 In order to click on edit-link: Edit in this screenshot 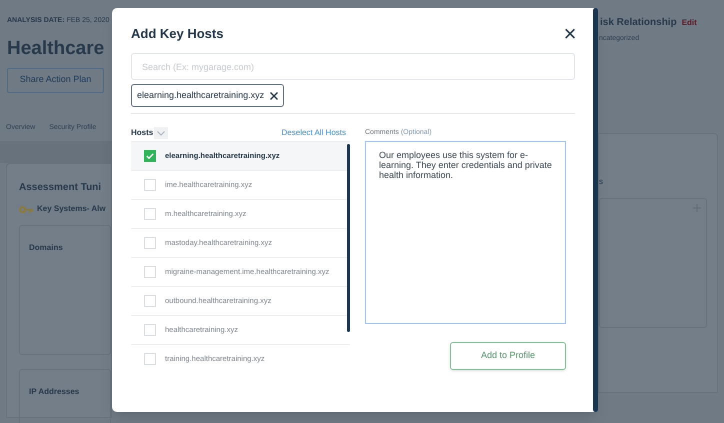, I will do `click(689, 22)`.